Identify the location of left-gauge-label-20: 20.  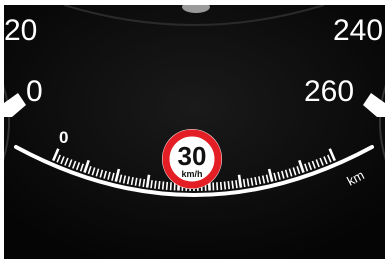
(20, 30).